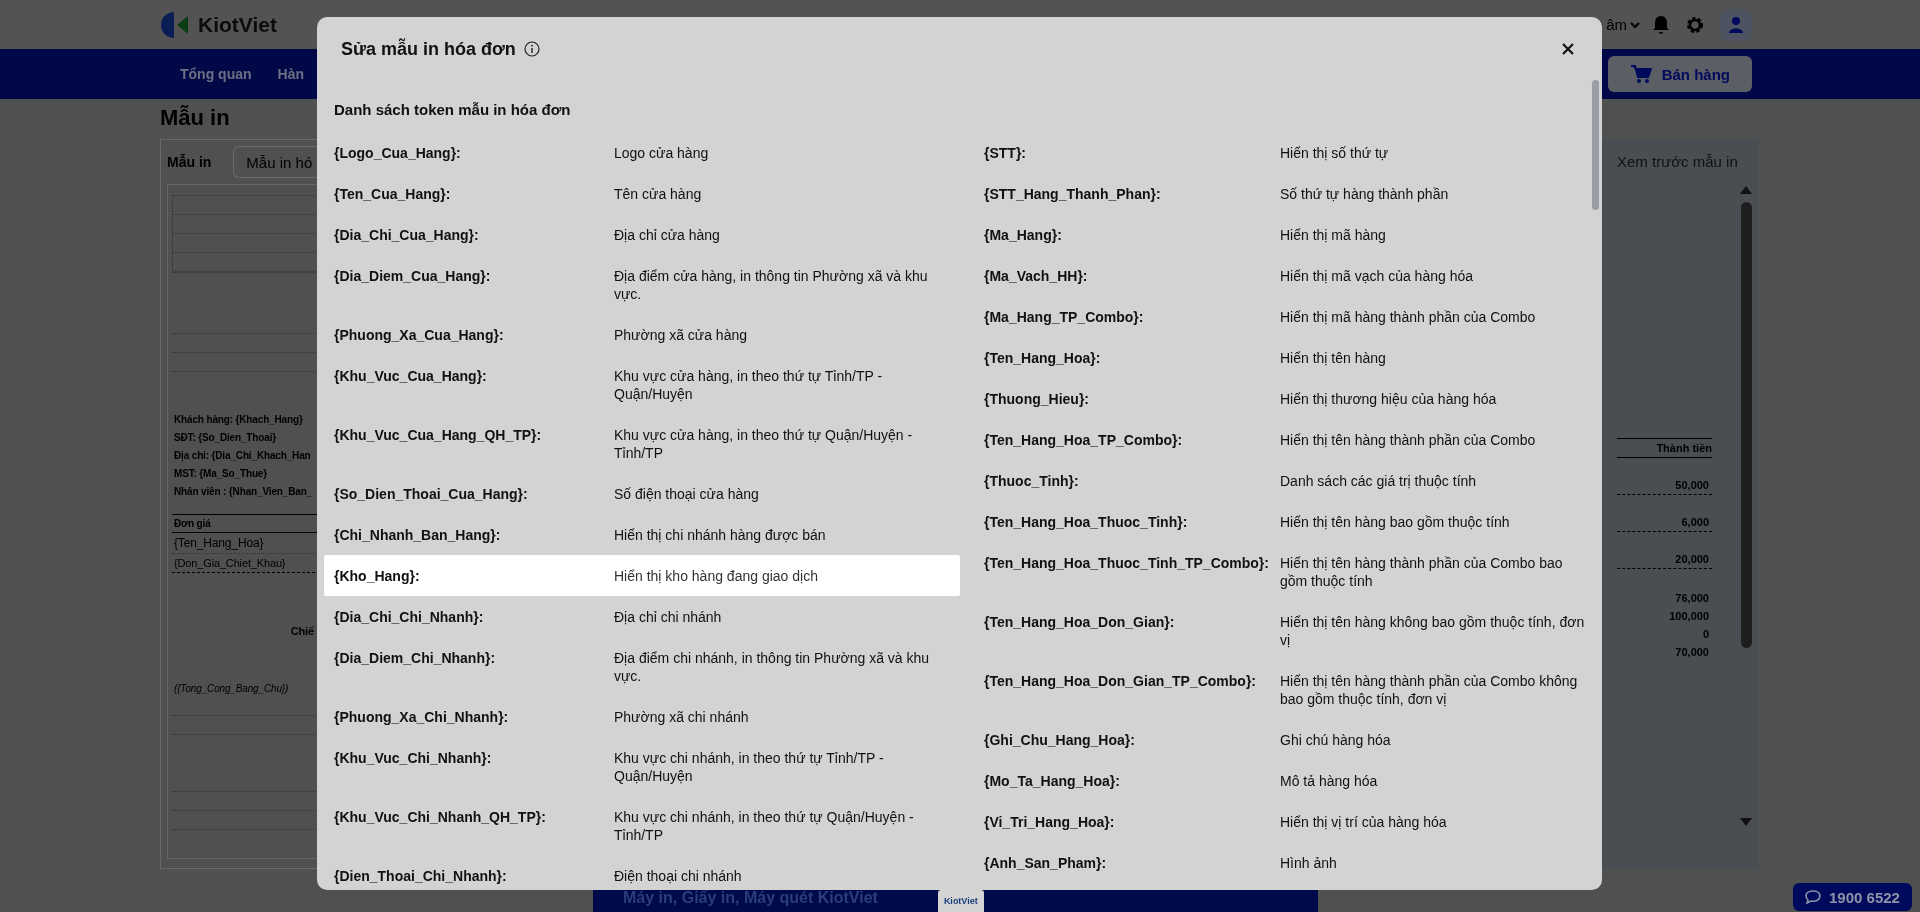  What do you see at coordinates (1389, 398) in the screenshot?
I see `token-description: Hiển thị thương hiệu của hàng hóa` at bounding box center [1389, 398].